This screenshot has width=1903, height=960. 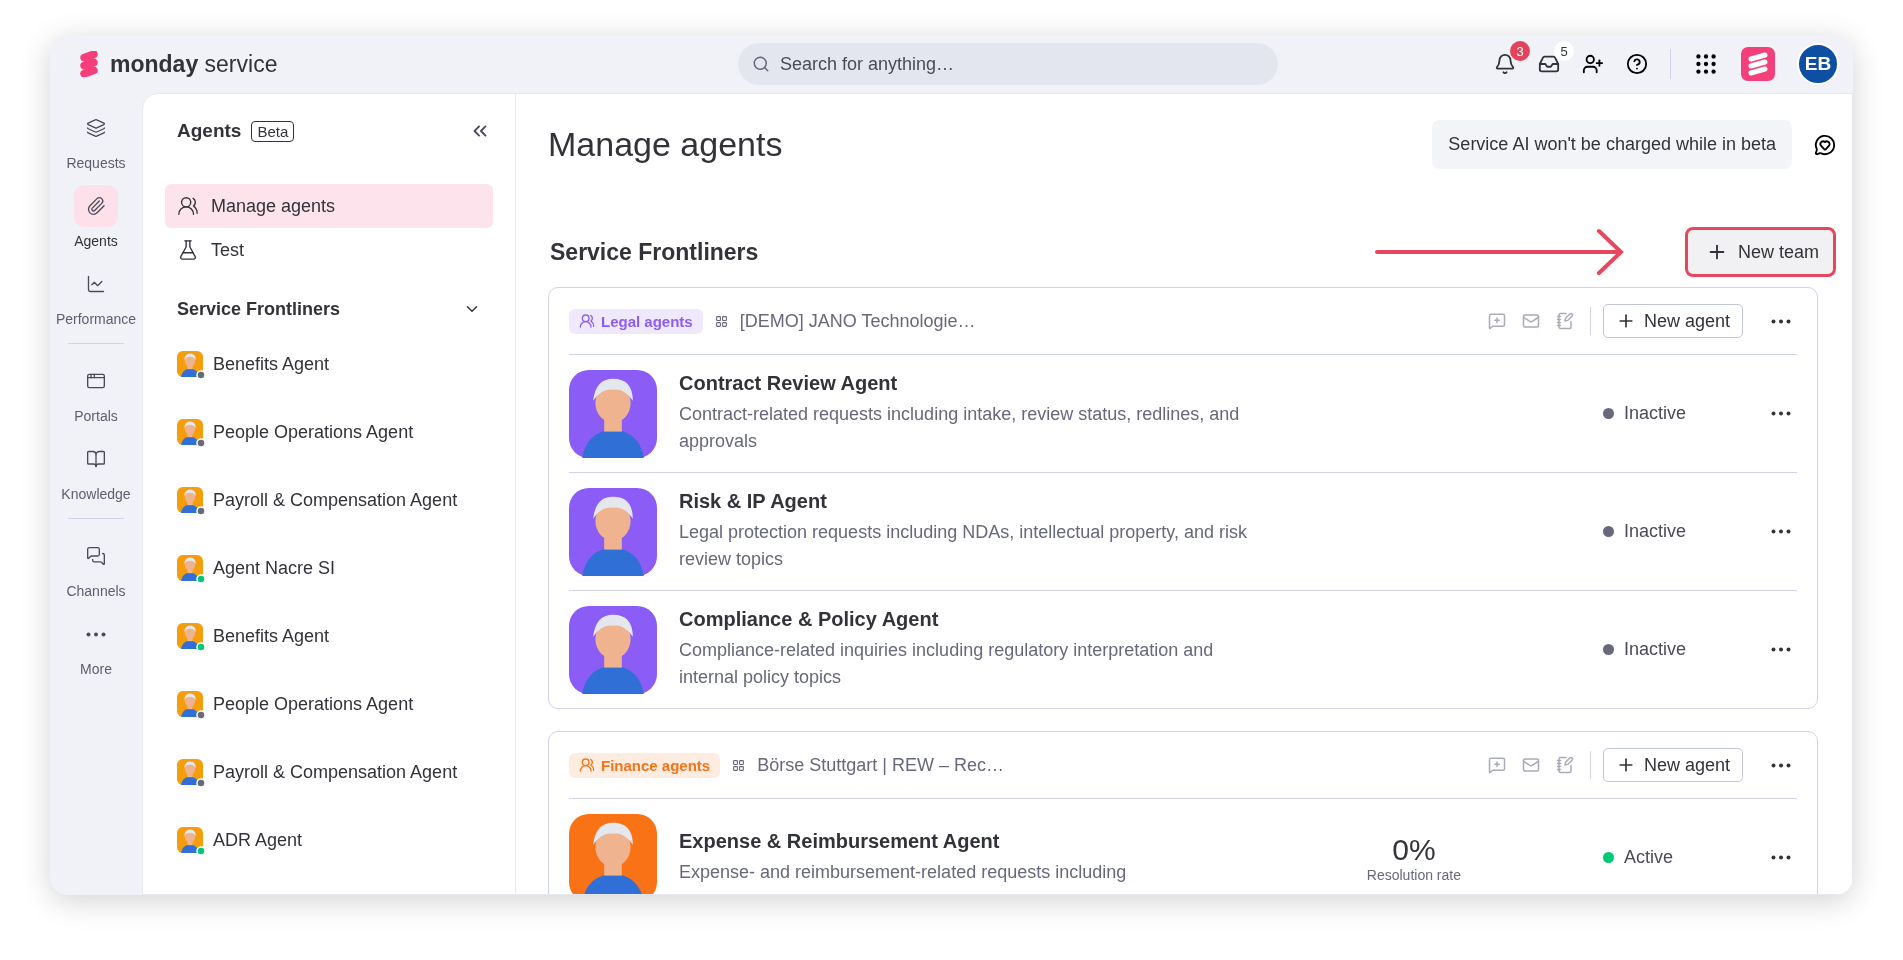 I want to click on inbox-icon, so click(x=1549, y=64).